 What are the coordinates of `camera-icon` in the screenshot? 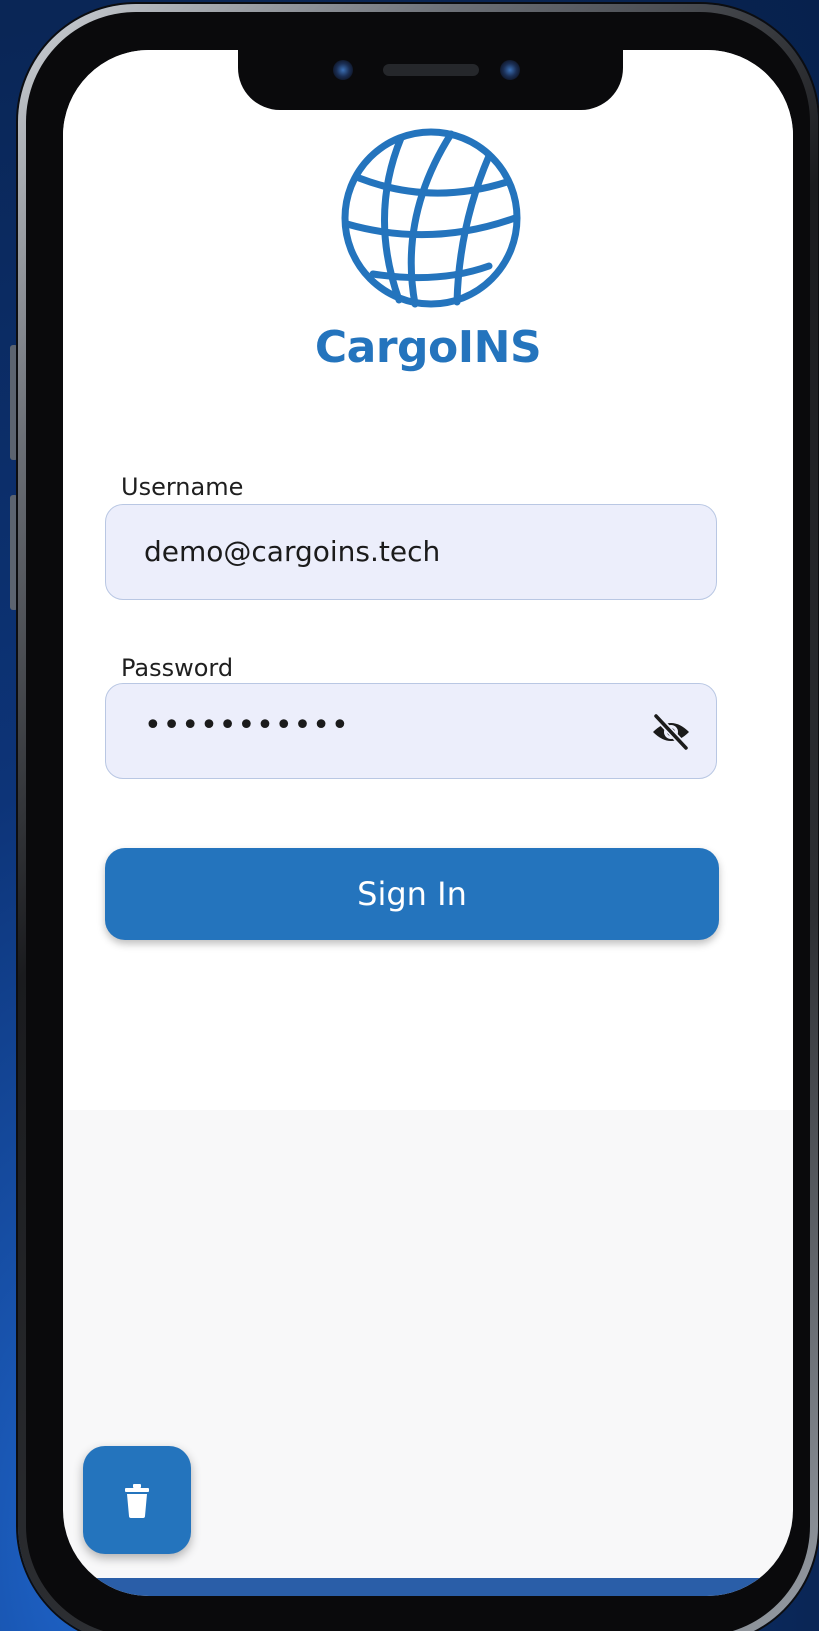 It's located at (343, 70).